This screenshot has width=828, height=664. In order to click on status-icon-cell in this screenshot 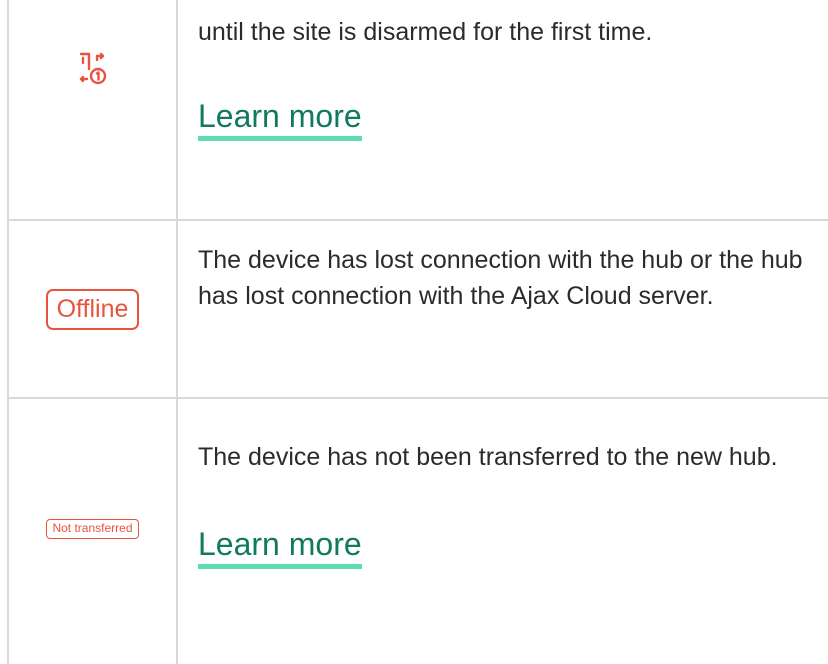, I will do `click(92, 70)`.